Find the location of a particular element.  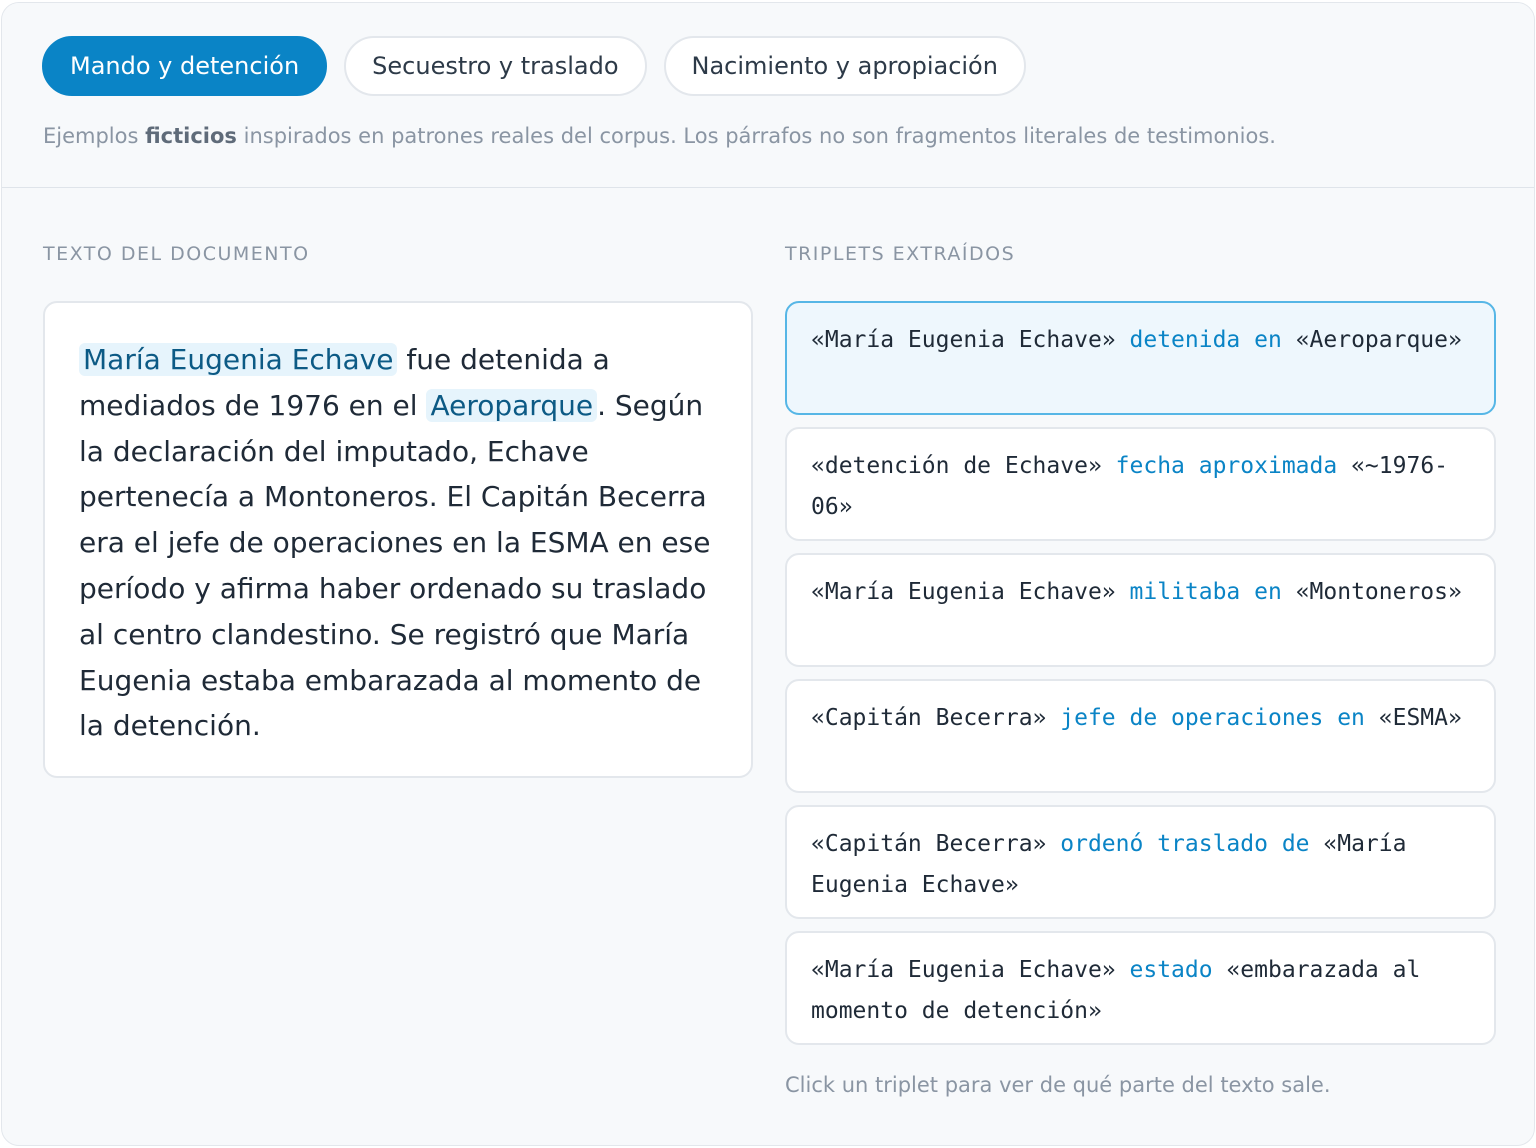

tab-mando-y-detencion: Mando y detención is located at coordinates (185, 66).